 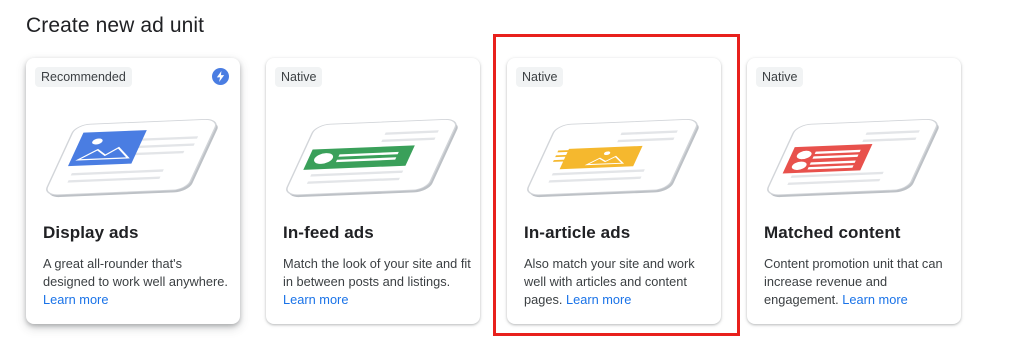 What do you see at coordinates (577, 232) in the screenshot?
I see `card-title: In-article ads` at bounding box center [577, 232].